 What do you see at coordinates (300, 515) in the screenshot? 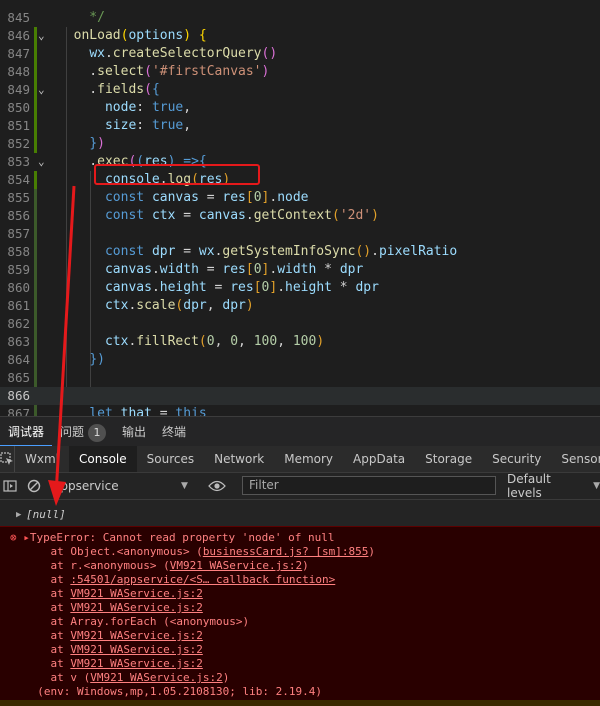
I see `console-log-row: ▶ [null]` at bounding box center [300, 515].